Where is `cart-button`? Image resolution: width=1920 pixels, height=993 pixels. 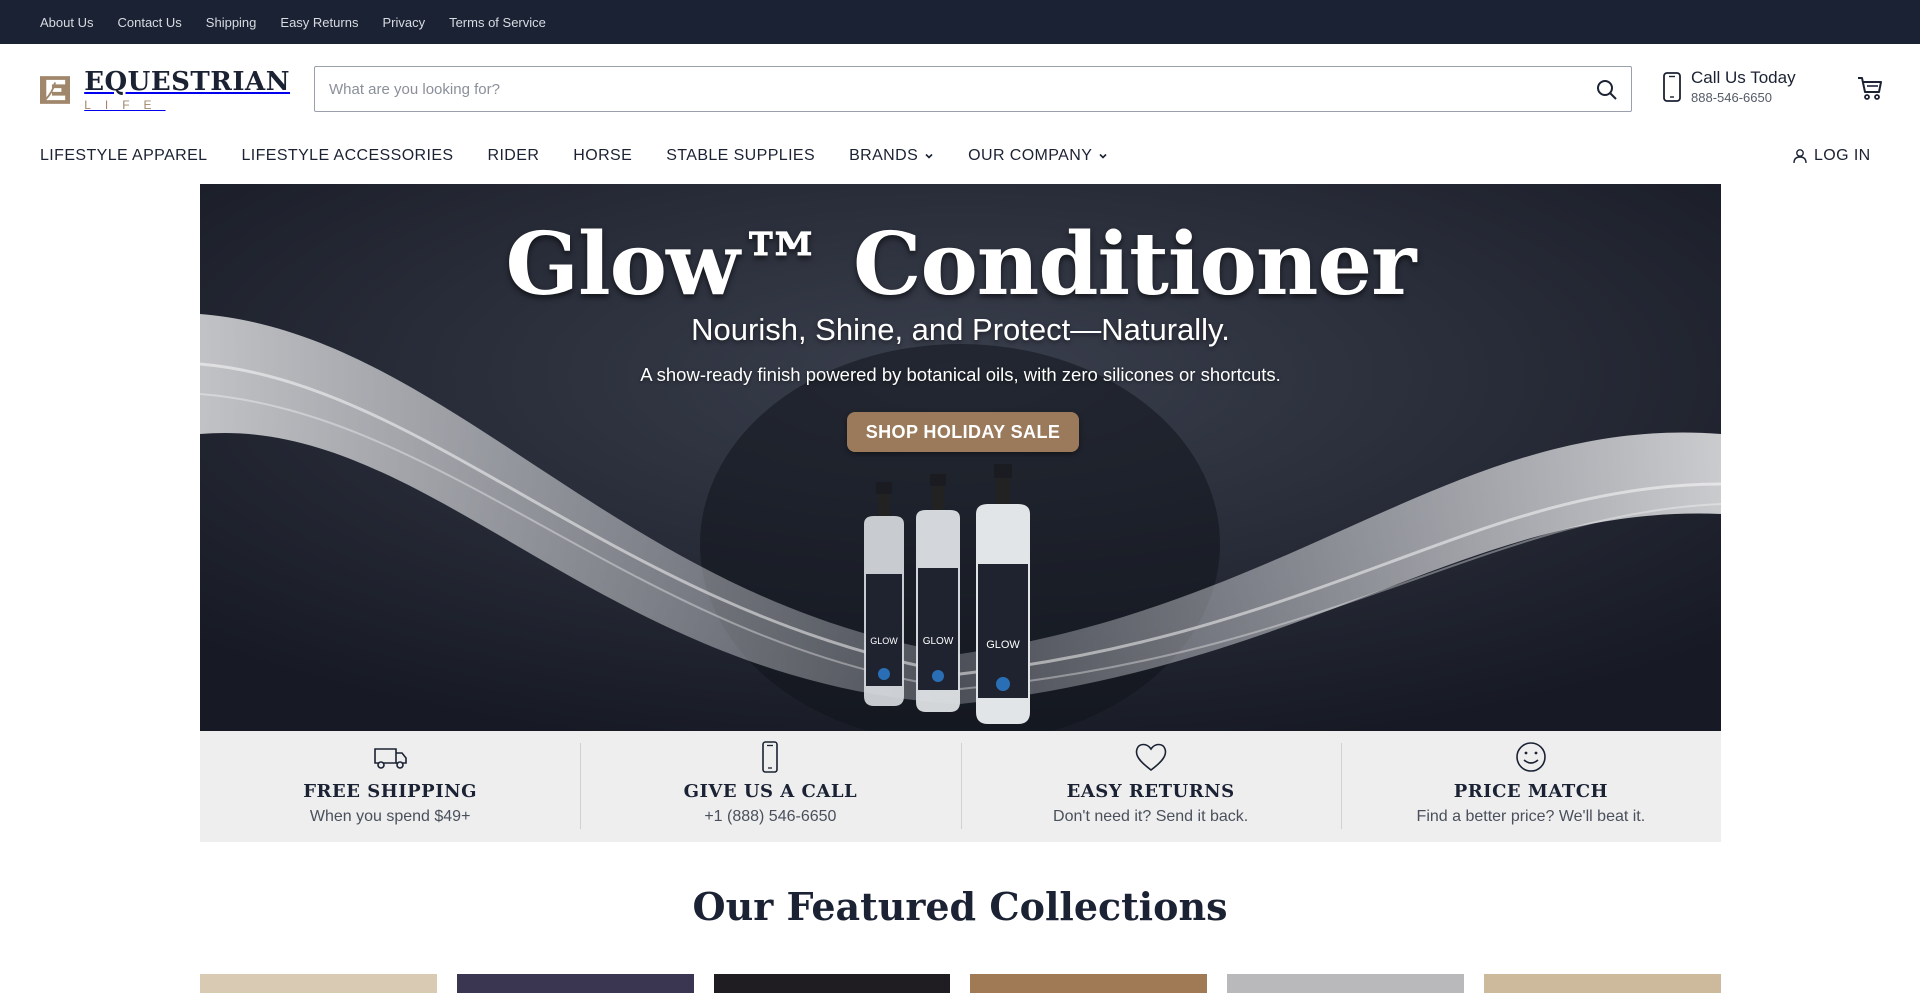
cart-button is located at coordinates (1870, 88).